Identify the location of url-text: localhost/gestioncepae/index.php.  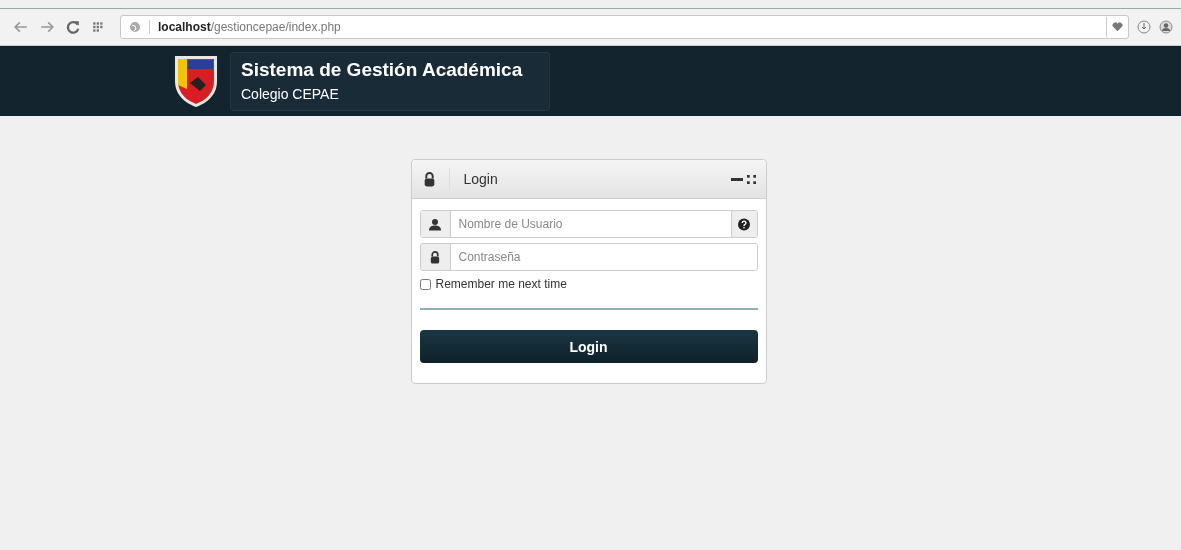
(249, 27).